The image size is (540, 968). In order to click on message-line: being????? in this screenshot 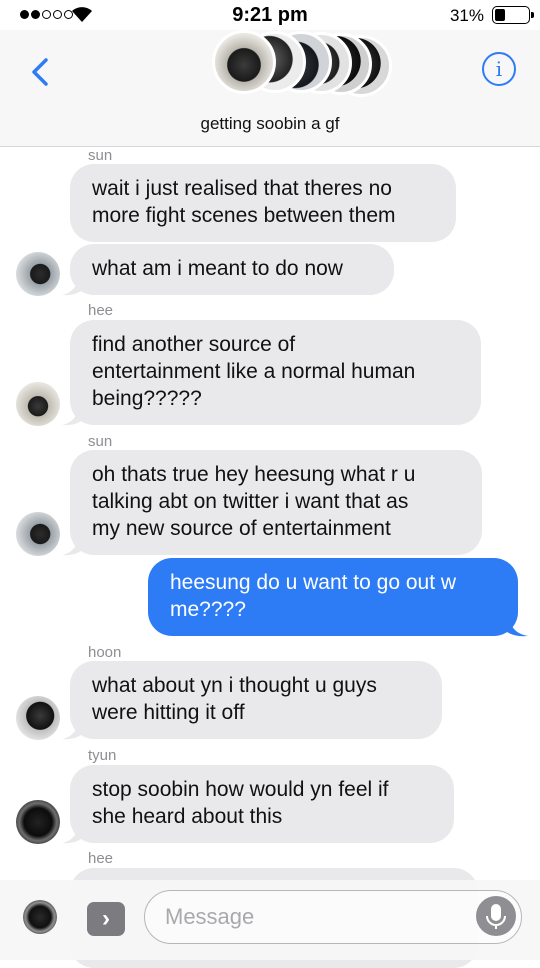, I will do `click(147, 398)`.